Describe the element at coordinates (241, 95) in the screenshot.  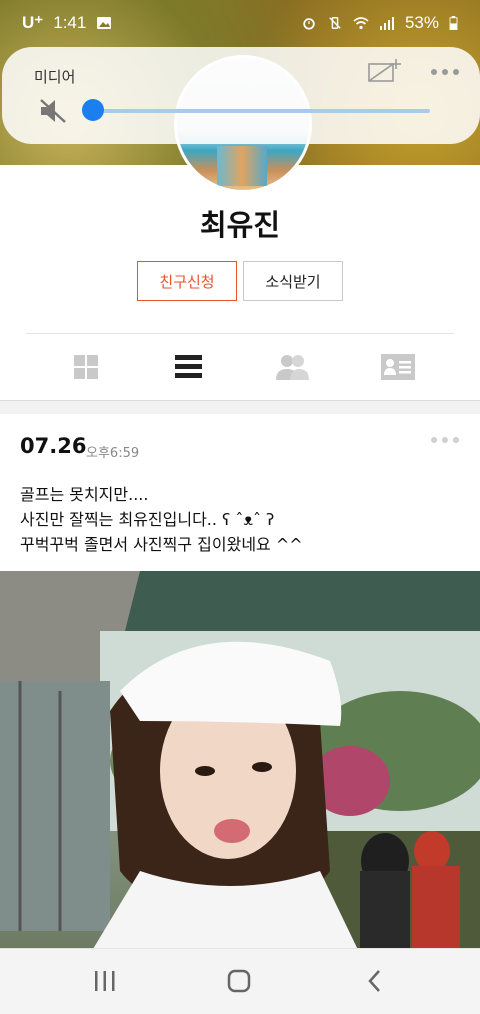
I see `media-volume-panel: 미디어` at that location.